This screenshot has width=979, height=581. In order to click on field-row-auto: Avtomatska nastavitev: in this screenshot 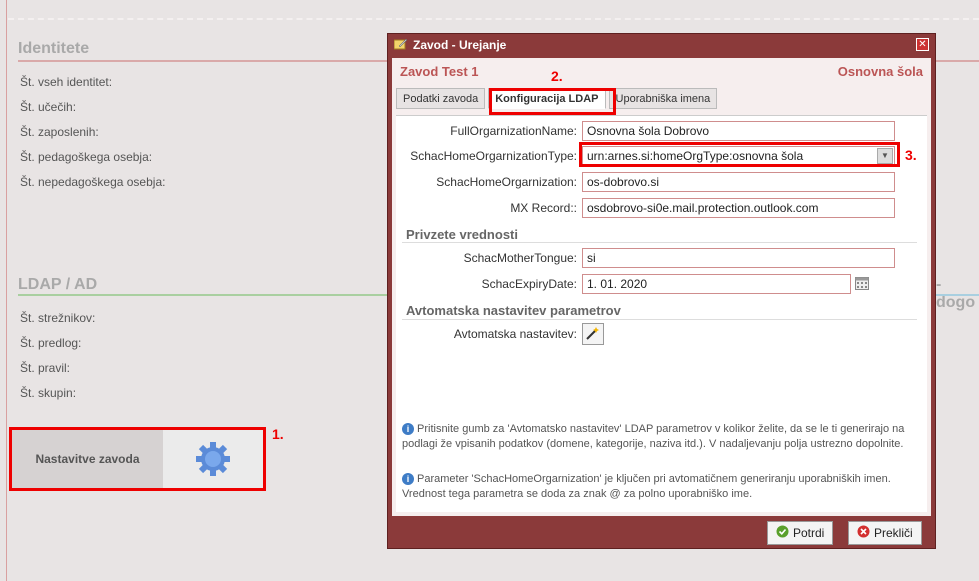, I will do `click(500, 334)`.